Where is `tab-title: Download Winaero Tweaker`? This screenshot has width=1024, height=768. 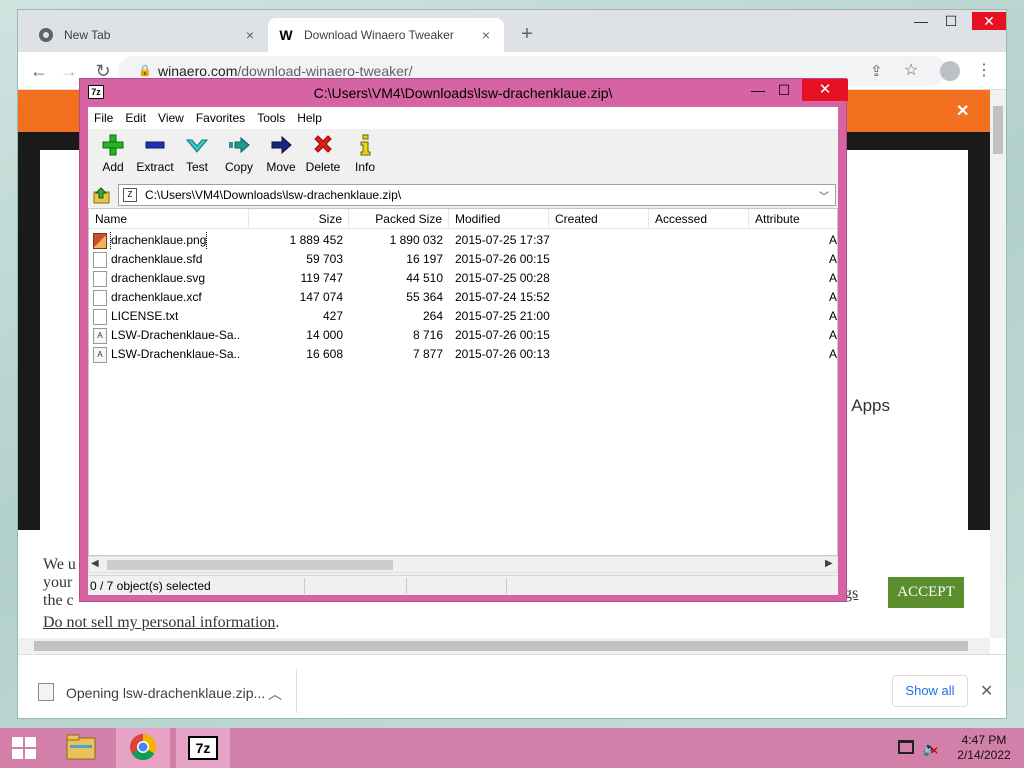
tab-title: Download Winaero Tweaker is located at coordinates (379, 35).